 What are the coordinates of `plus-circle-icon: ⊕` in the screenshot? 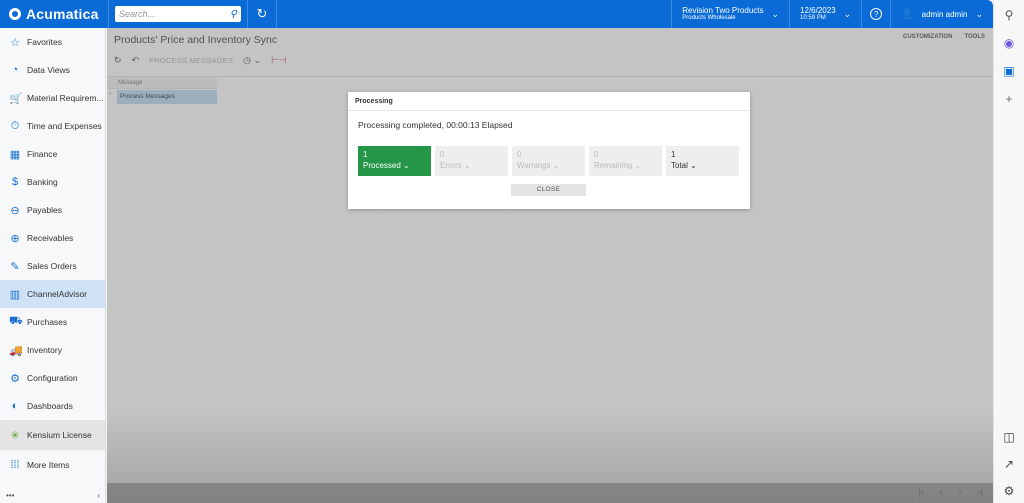 It's located at (15, 238).